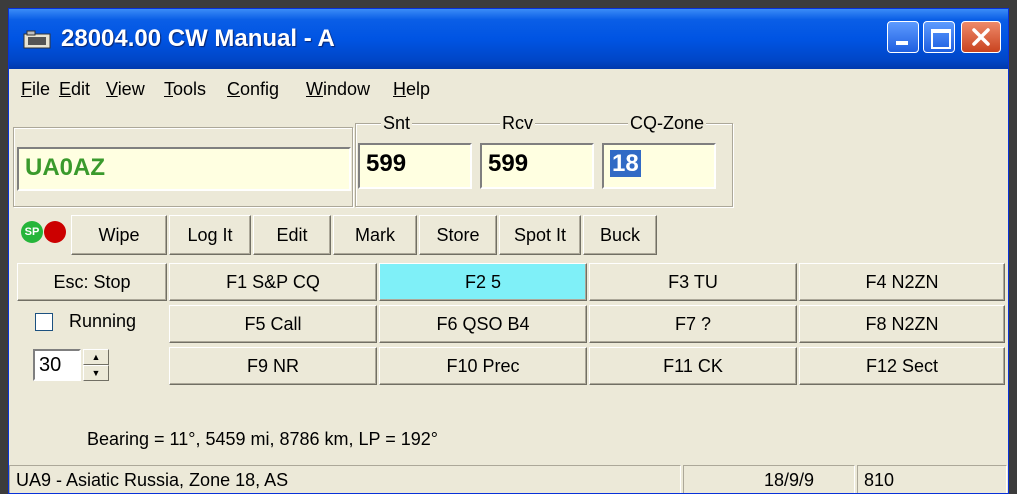  What do you see at coordinates (932, 479) in the screenshot?
I see `status-count: 810` at bounding box center [932, 479].